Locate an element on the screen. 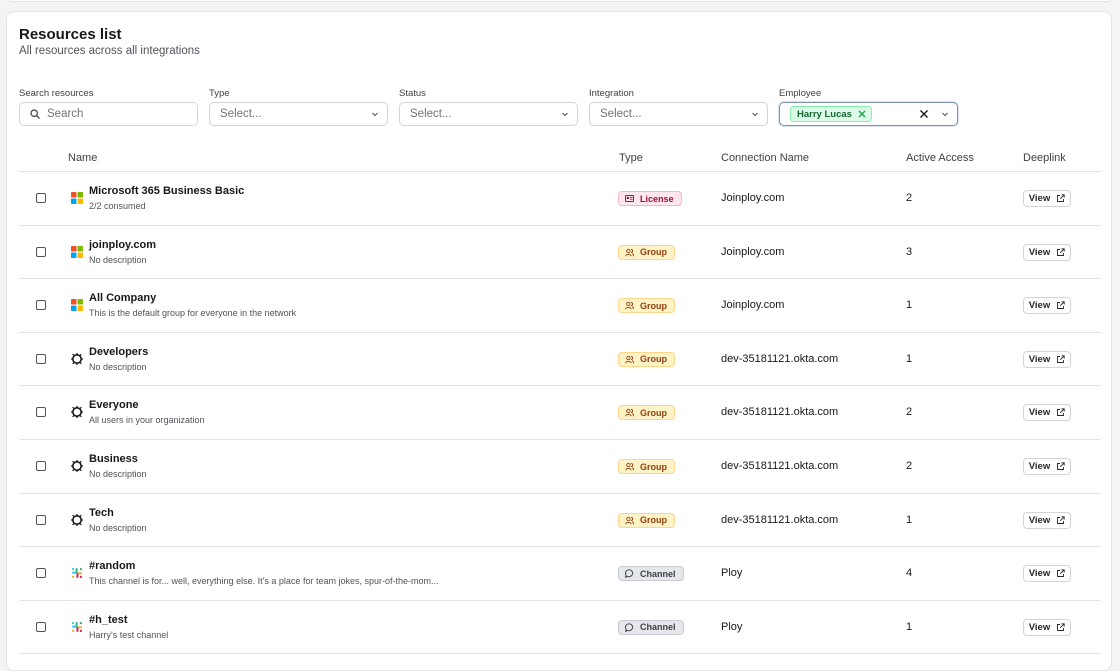 This screenshot has width=1120, height=671. column-connection-name: Connection Name is located at coordinates (765, 158).